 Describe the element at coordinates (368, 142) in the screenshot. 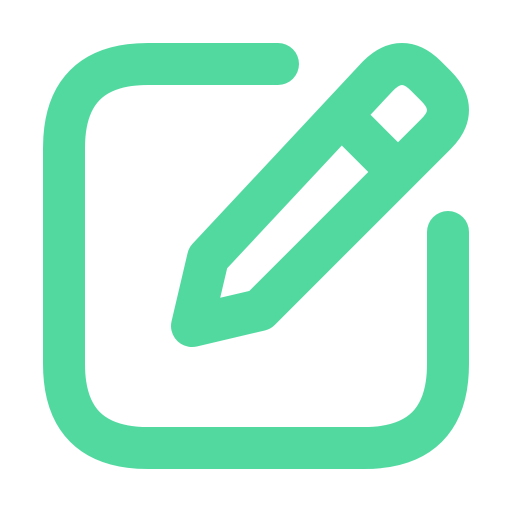

I see `pencil-band` at that location.